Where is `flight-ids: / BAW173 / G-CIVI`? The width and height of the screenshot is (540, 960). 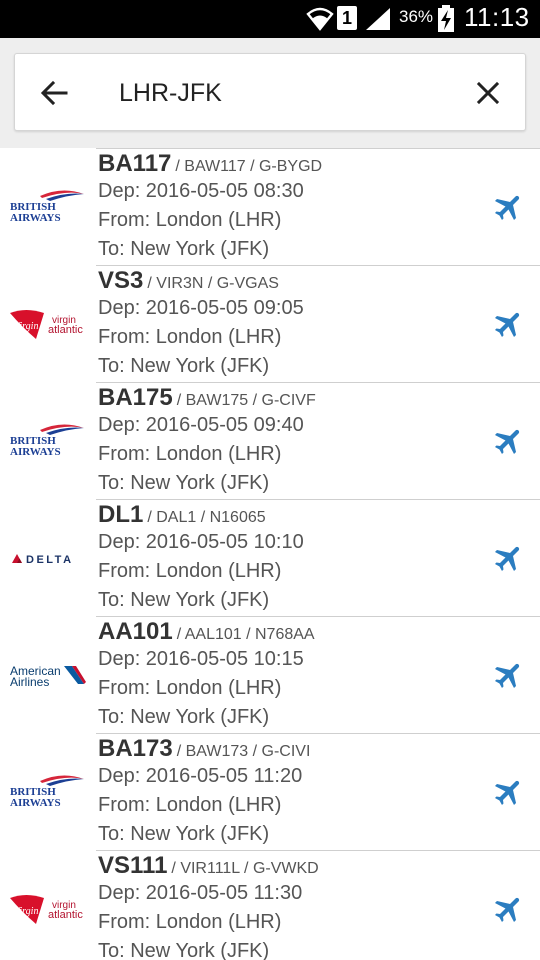
flight-ids: / BAW173 / G-CIVI is located at coordinates (243, 751).